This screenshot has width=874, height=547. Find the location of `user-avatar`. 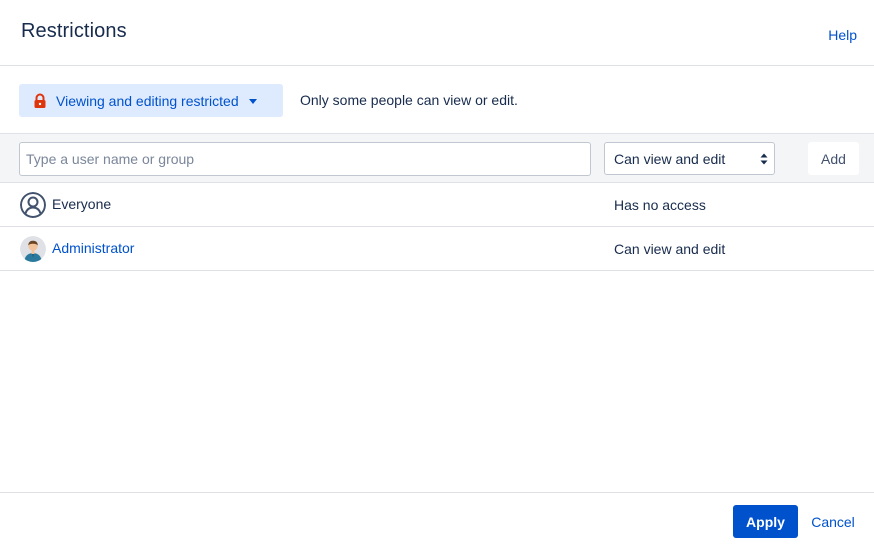

user-avatar is located at coordinates (33, 249).